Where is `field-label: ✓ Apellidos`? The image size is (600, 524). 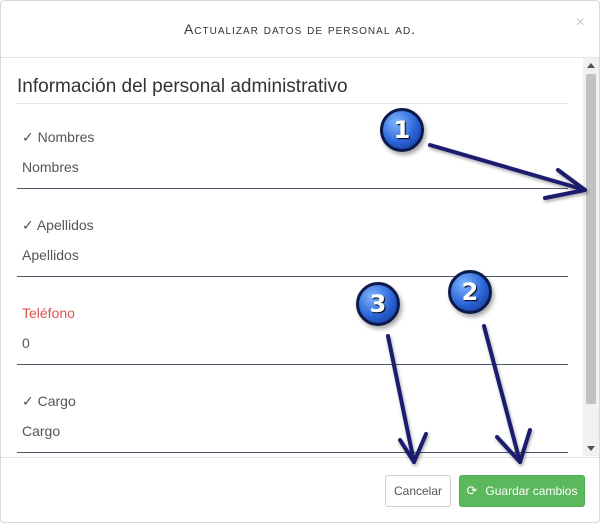 field-label: ✓ Apellidos is located at coordinates (58, 225).